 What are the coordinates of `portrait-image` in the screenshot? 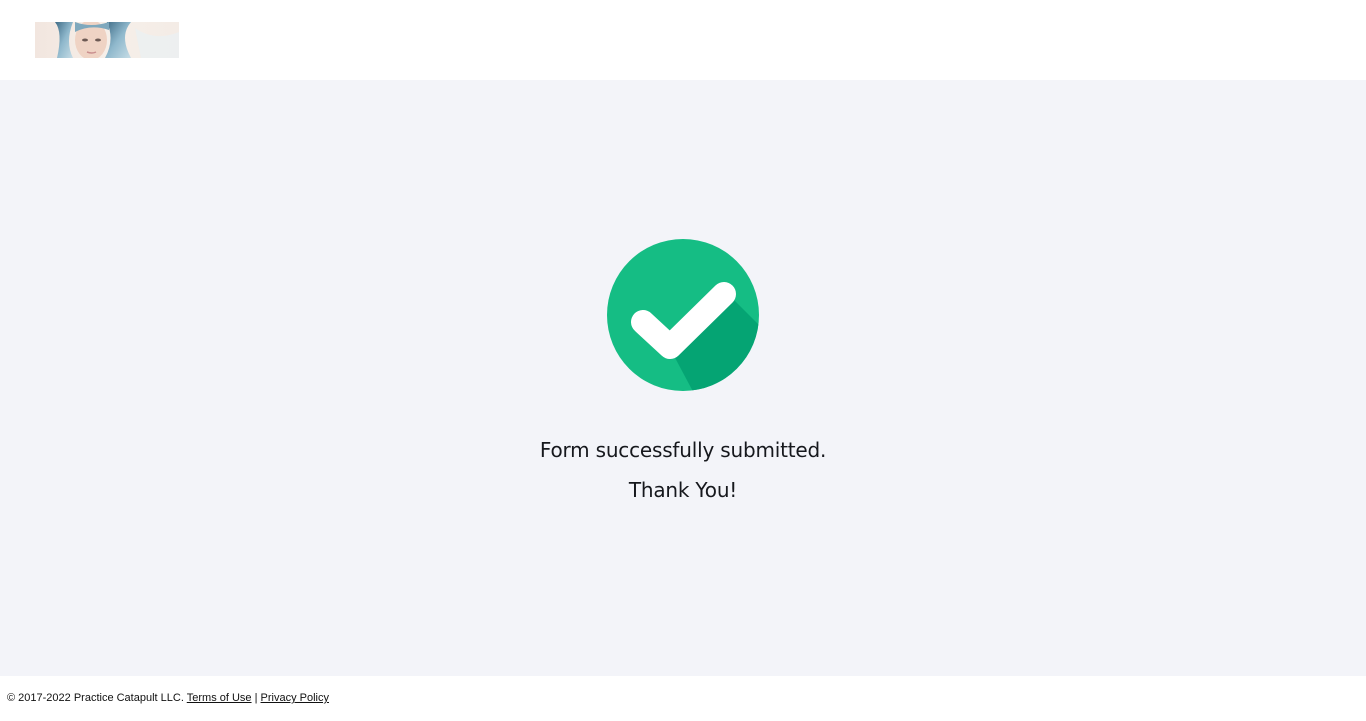 It's located at (107, 40).